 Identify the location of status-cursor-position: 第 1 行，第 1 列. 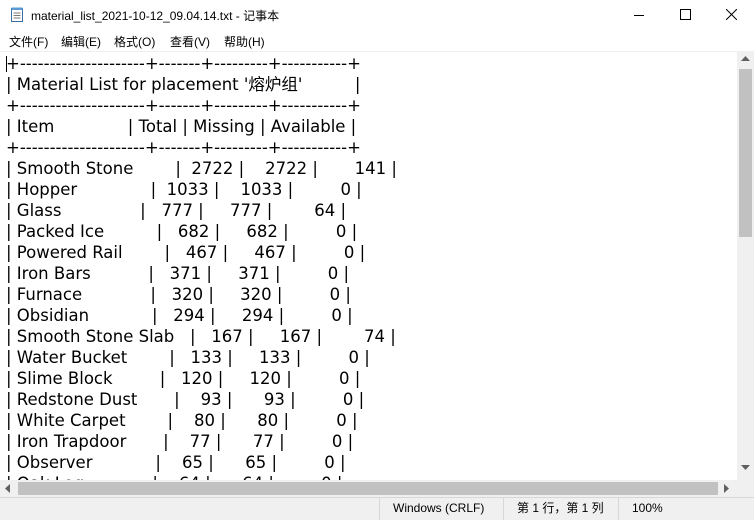
(560, 509).